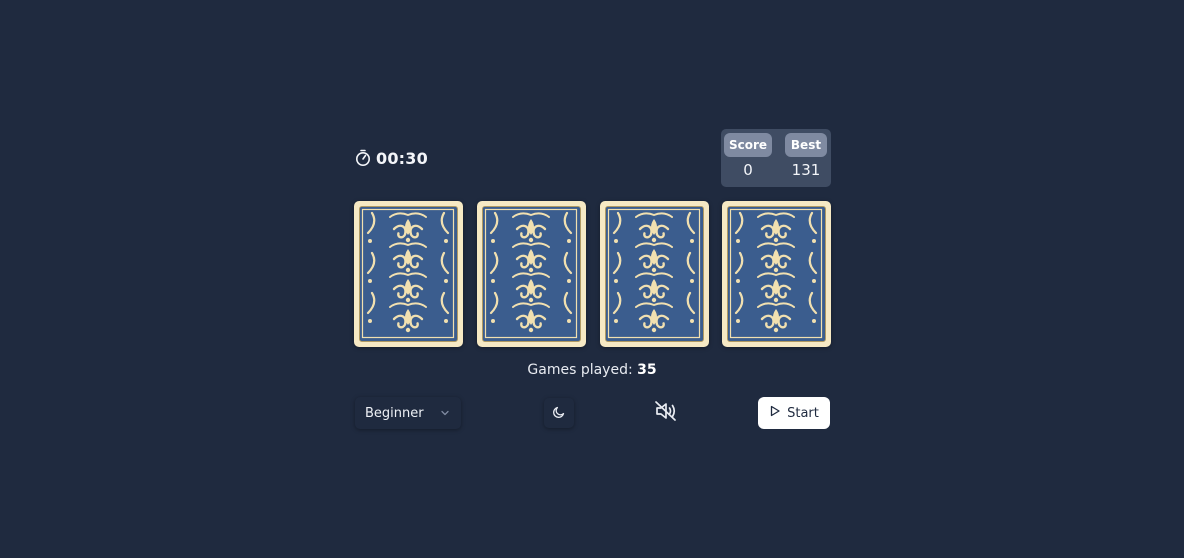 Image resolution: width=1184 pixels, height=558 pixels. I want to click on stopwatch-icon, so click(363, 158).